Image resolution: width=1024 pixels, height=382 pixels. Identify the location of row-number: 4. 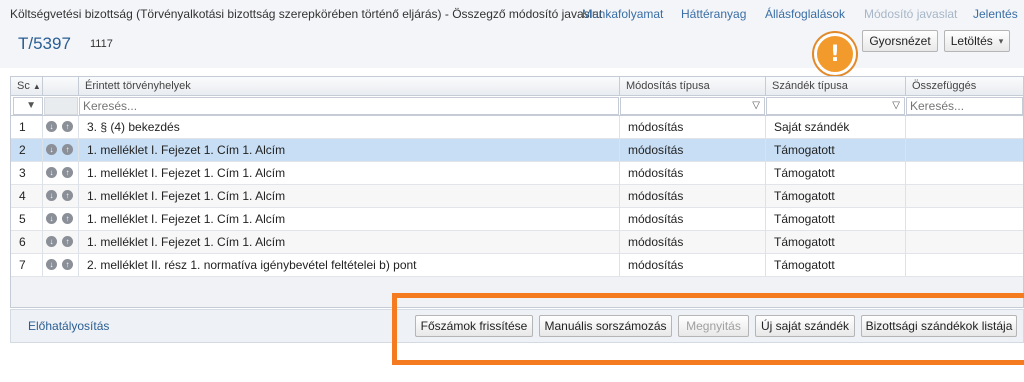
(27, 196).